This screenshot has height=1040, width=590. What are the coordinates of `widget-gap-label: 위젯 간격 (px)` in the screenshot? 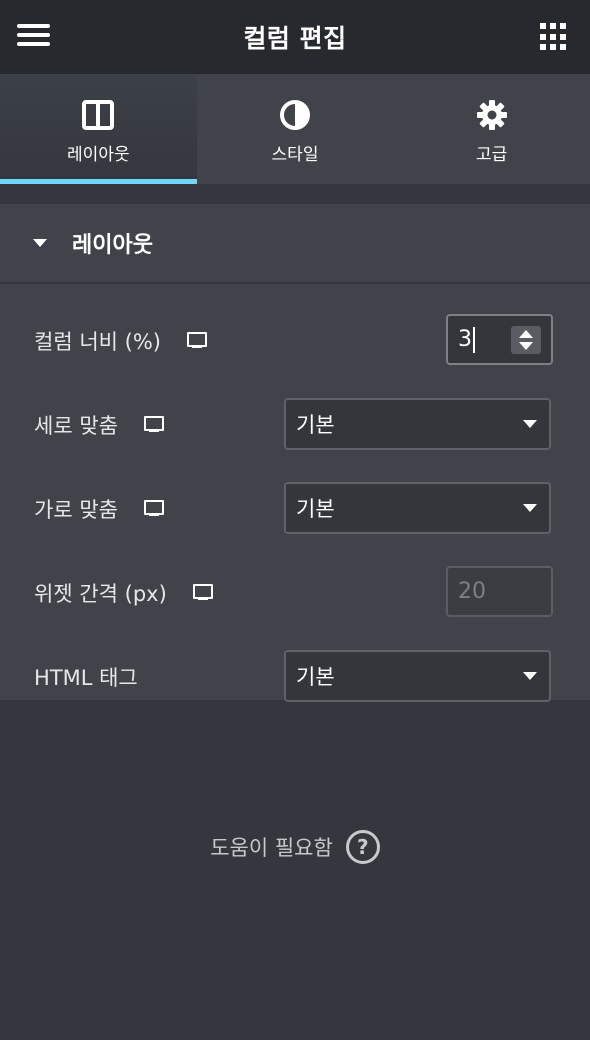 It's located at (100, 594).